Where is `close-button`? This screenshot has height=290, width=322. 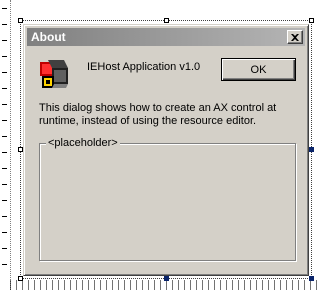 close-button is located at coordinates (295, 37).